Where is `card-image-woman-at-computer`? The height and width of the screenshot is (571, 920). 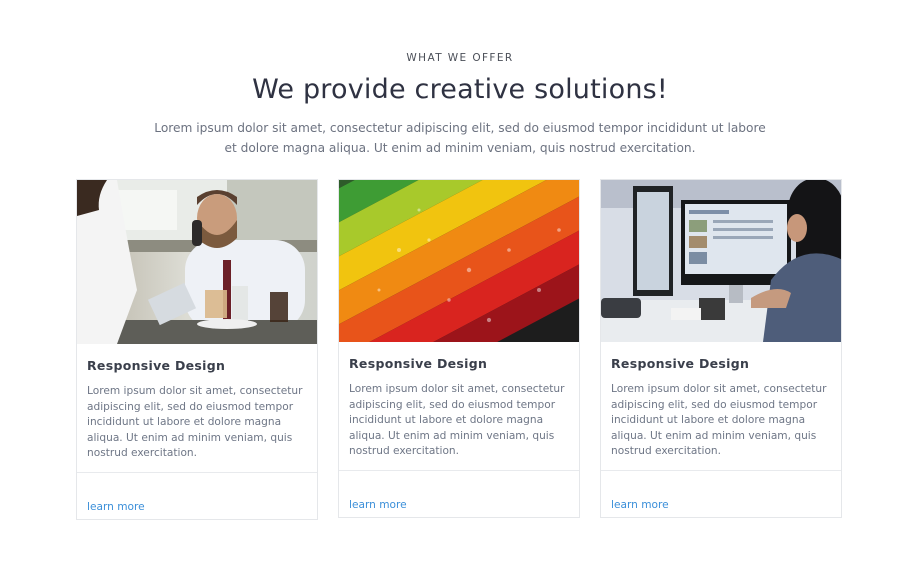
card-image-woman-at-computer is located at coordinates (721, 261).